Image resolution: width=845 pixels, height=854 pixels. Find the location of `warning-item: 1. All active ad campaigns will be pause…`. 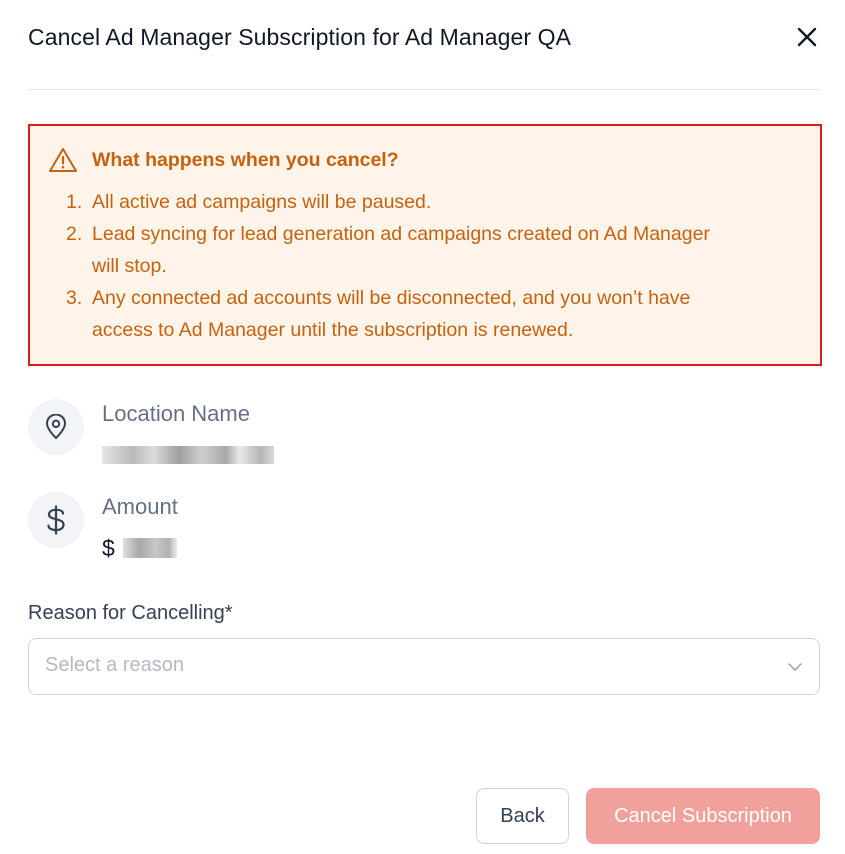

warning-item: 1. All active ad campaigns will be pause… is located at coordinates (396, 202).